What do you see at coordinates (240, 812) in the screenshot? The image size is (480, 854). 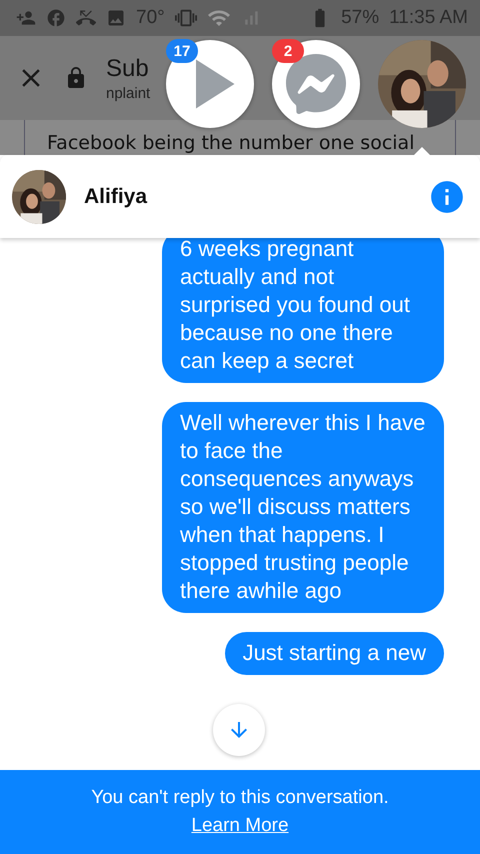 I see `notice-text: You can't reply to this conversation. Learn More` at bounding box center [240, 812].